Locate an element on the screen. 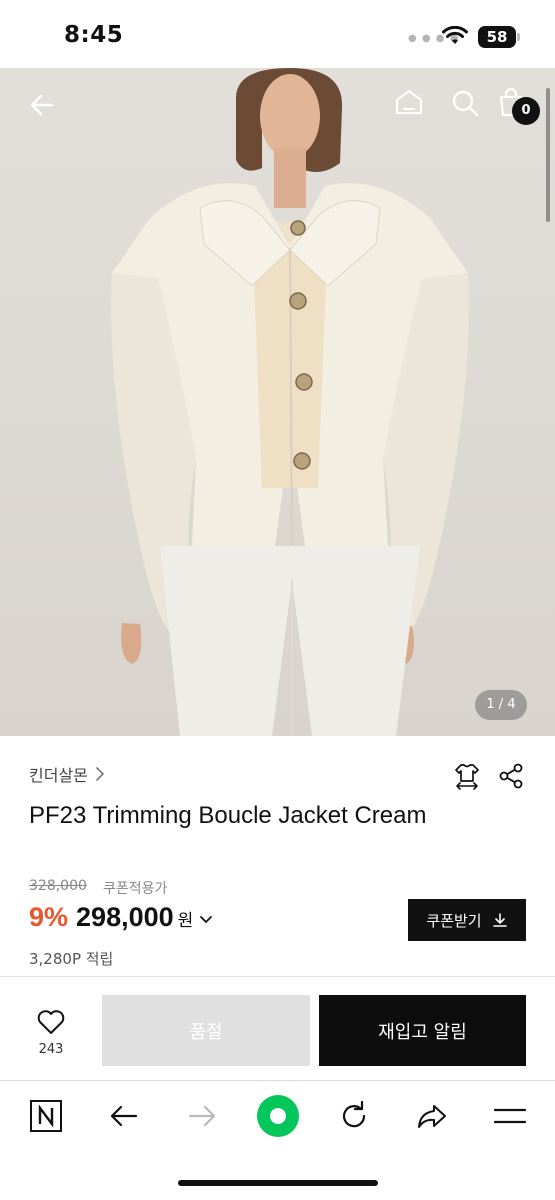  share-icon is located at coordinates (511, 776).